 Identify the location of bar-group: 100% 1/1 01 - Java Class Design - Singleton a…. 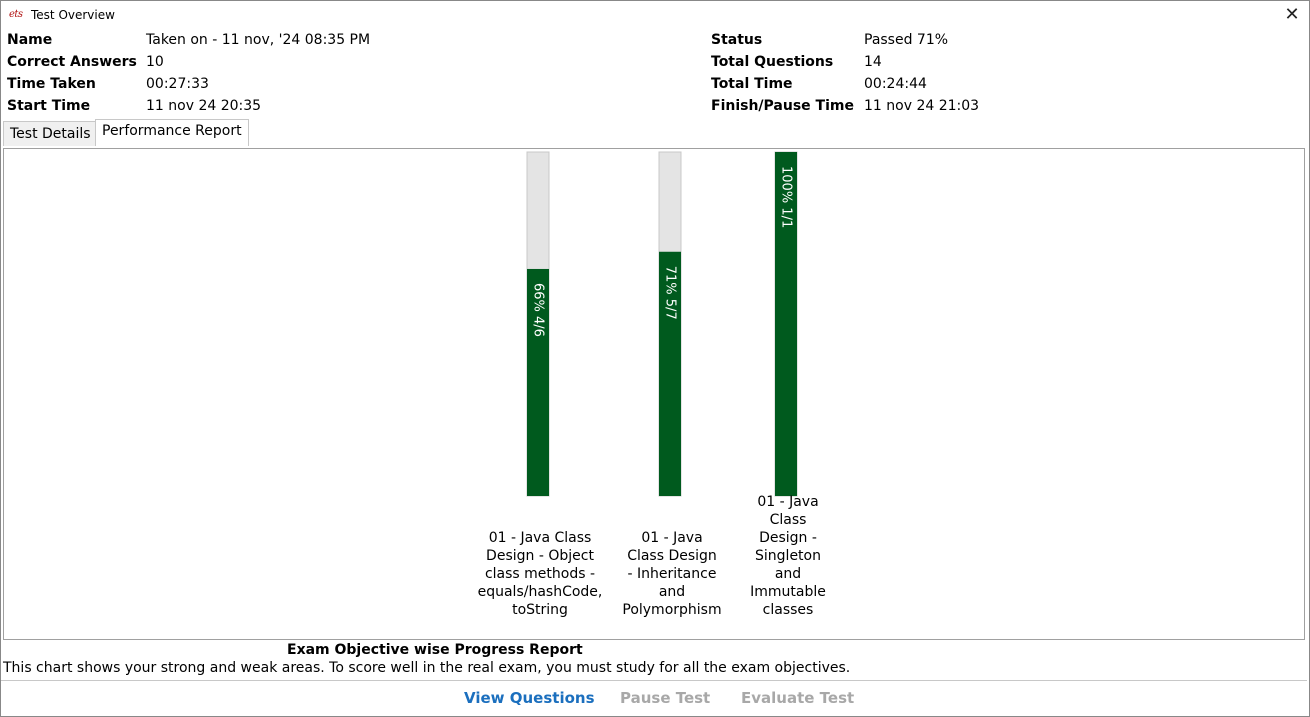
(788, 384).